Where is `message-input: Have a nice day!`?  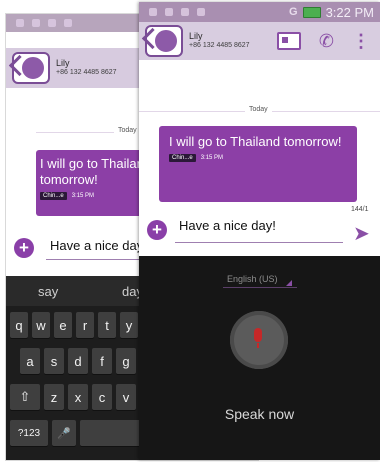
message-input: Have a nice day! is located at coordinates (227, 225).